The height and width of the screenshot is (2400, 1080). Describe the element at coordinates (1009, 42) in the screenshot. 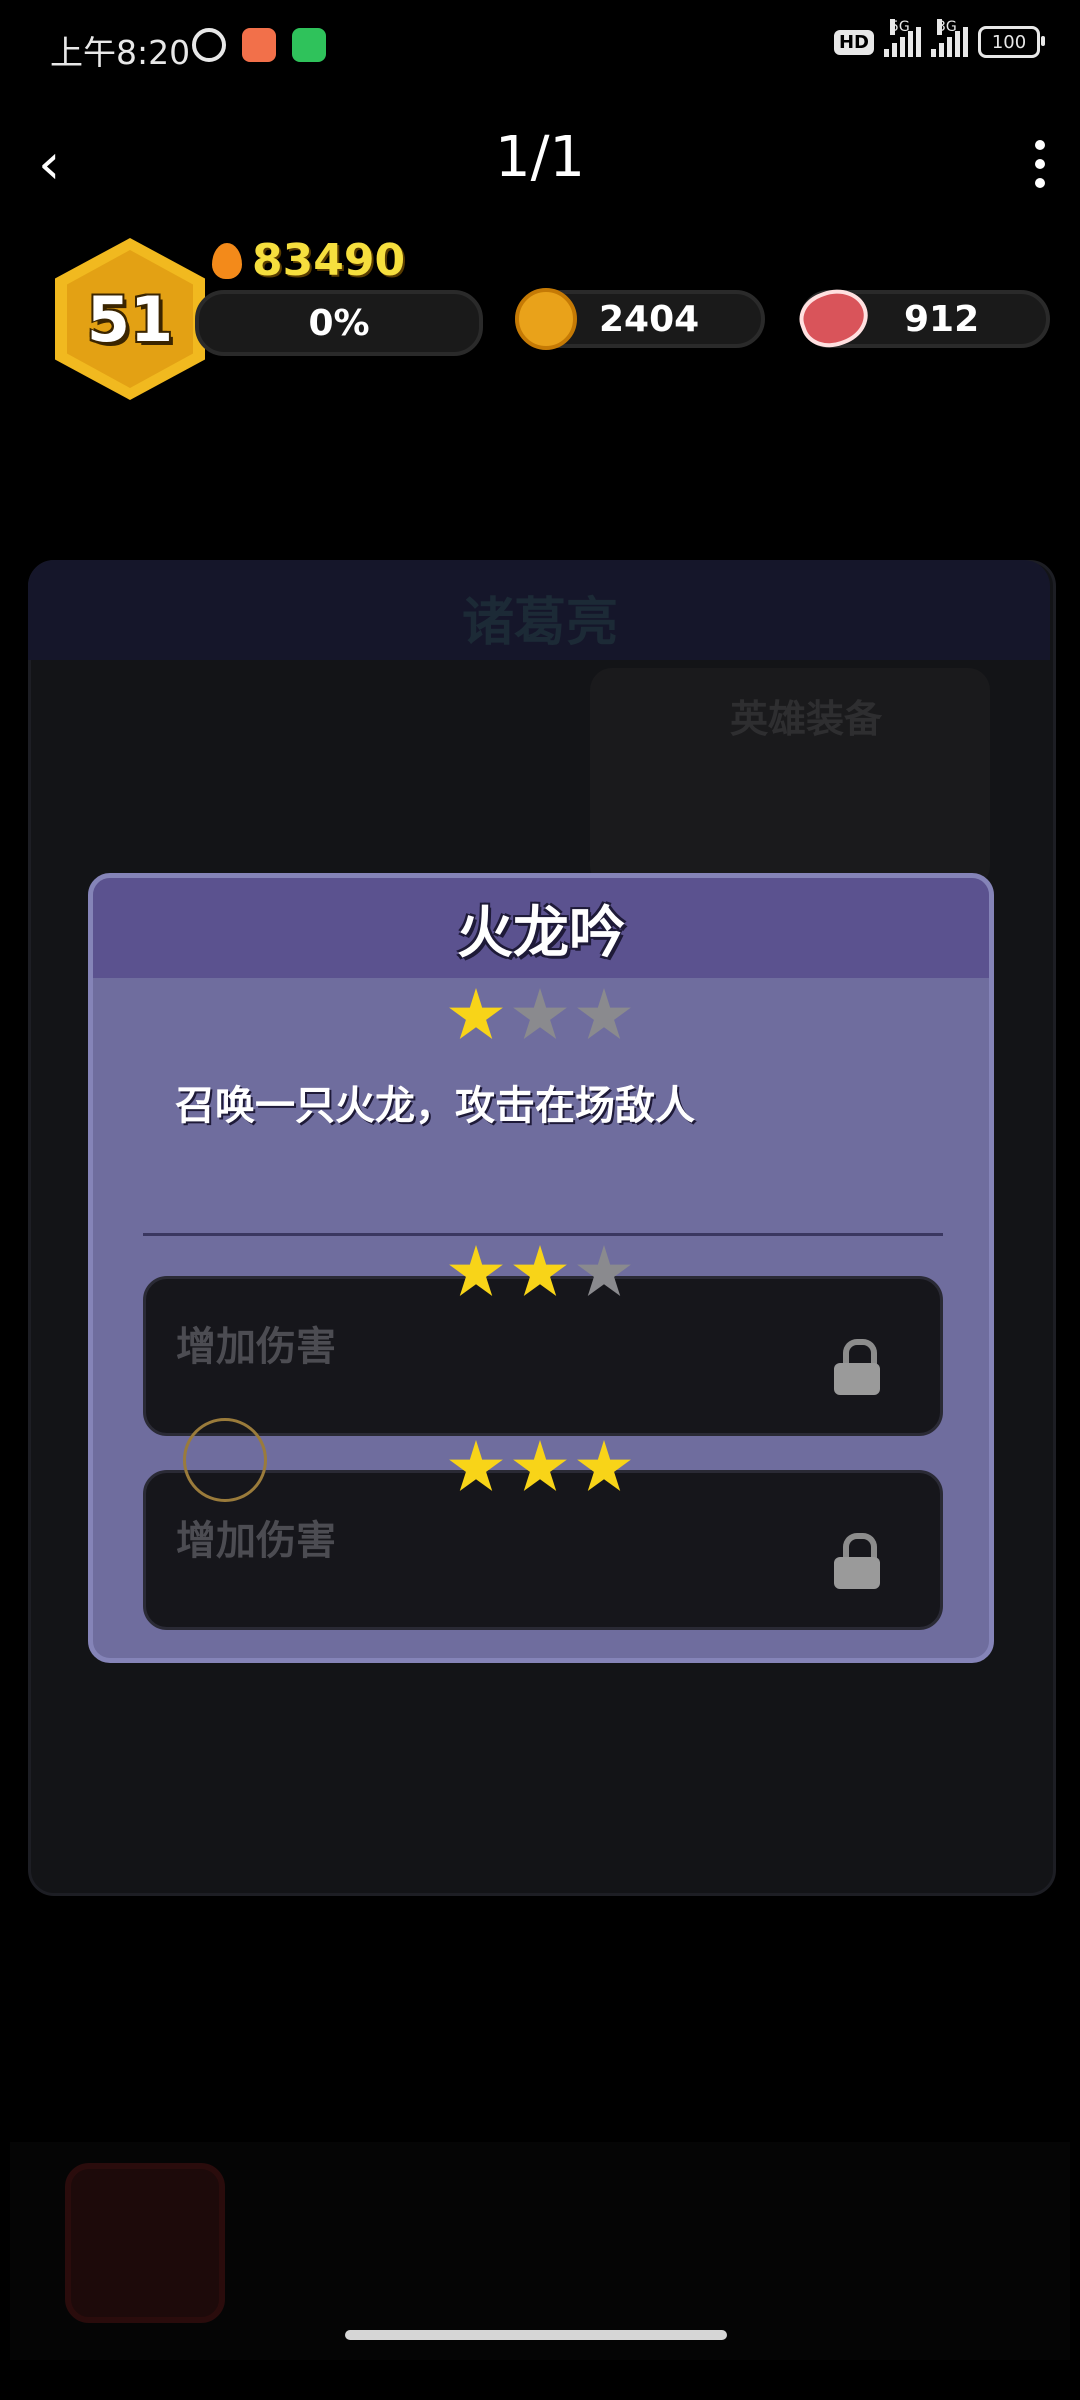

I see `battery-level: 100` at that location.